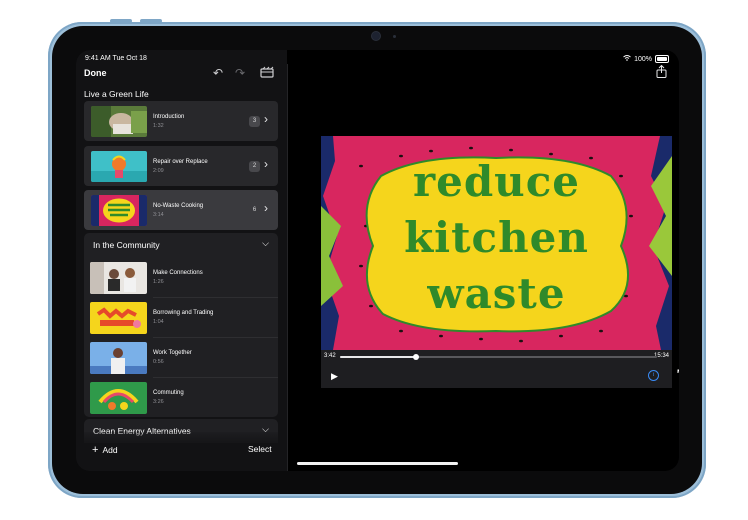 The width and height of the screenshot is (748, 520). What do you see at coordinates (627, 59) in the screenshot?
I see `wifi-icon` at bounding box center [627, 59].